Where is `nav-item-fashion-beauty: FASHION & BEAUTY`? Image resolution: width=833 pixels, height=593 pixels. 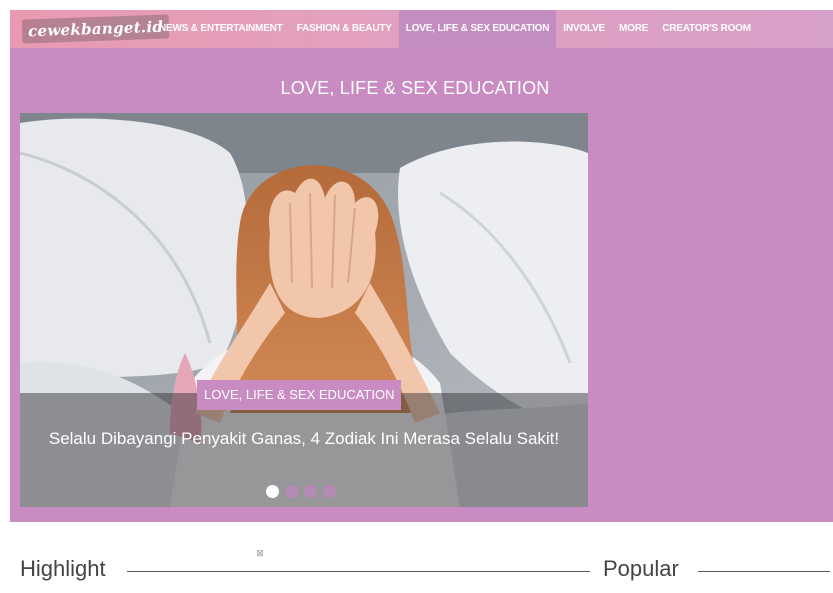 nav-item-fashion-beauty: FASHION & BEAUTY is located at coordinates (344, 29).